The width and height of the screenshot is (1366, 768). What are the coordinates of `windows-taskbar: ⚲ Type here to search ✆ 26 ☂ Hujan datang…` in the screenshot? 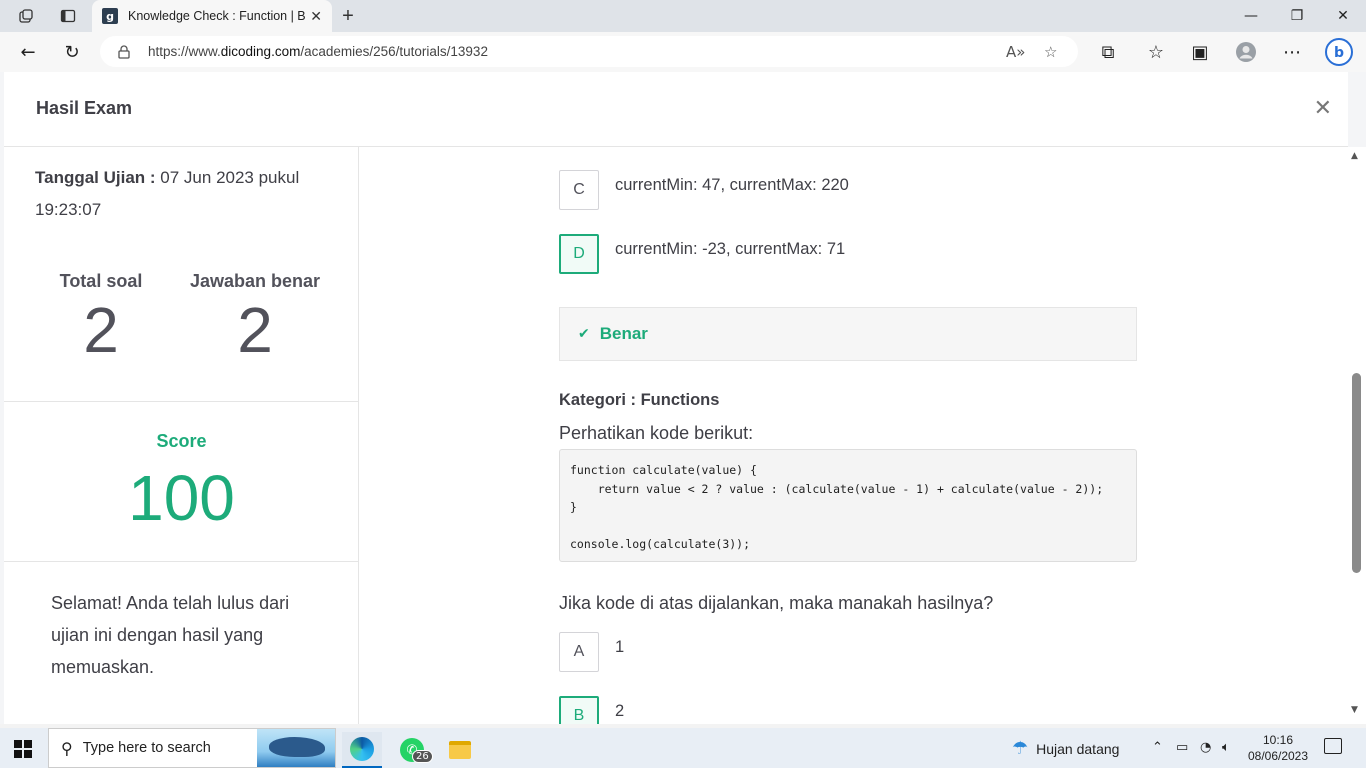 It's located at (683, 748).